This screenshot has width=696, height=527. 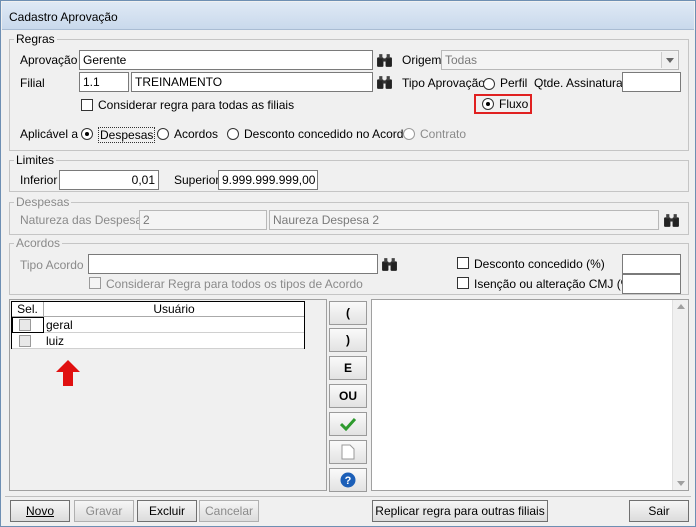 I want to click on open-paren-button: (, so click(x=348, y=313).